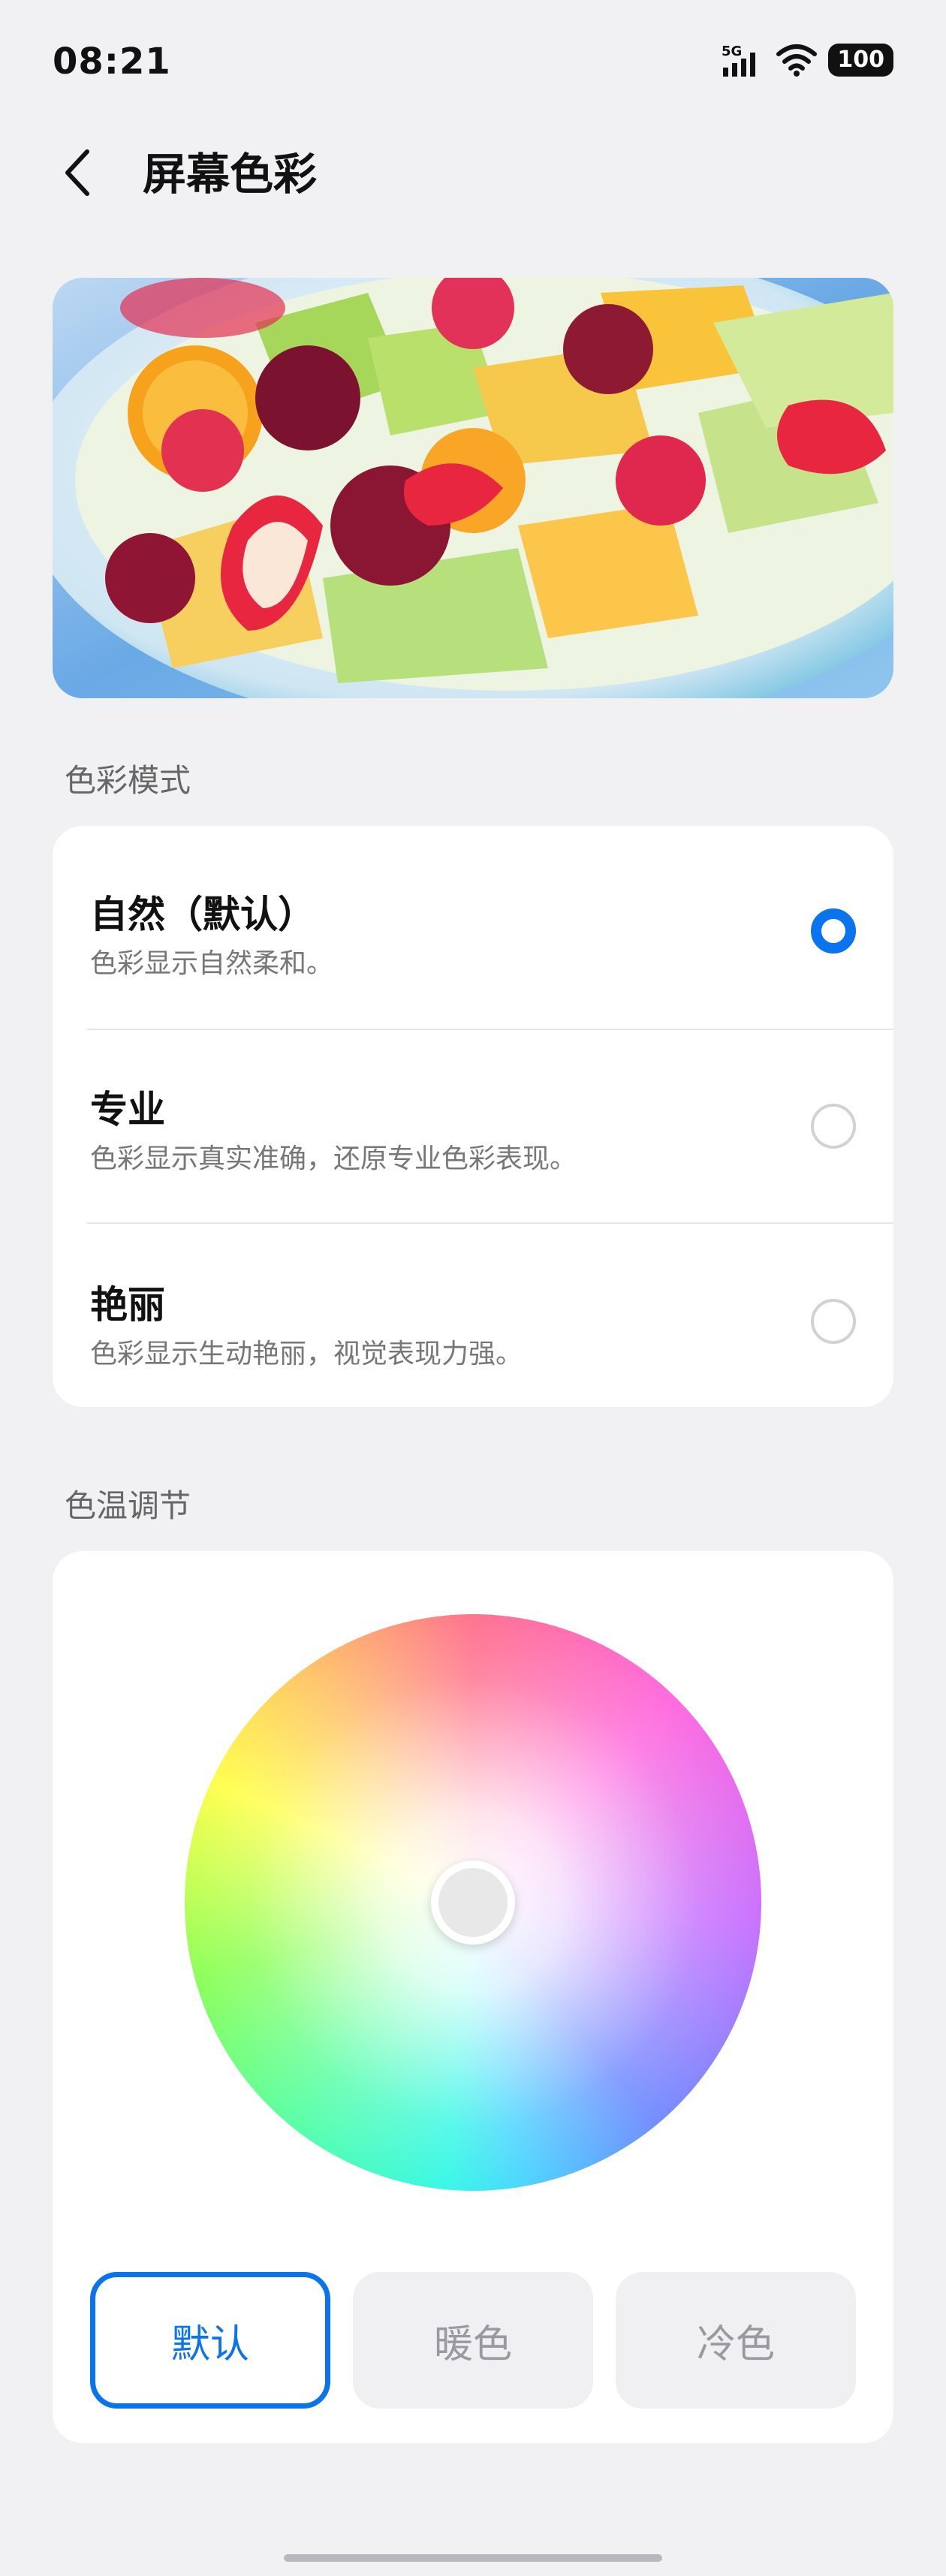  I want to click on color-temperature-section-title: 色温调节, so click(128, 1505).